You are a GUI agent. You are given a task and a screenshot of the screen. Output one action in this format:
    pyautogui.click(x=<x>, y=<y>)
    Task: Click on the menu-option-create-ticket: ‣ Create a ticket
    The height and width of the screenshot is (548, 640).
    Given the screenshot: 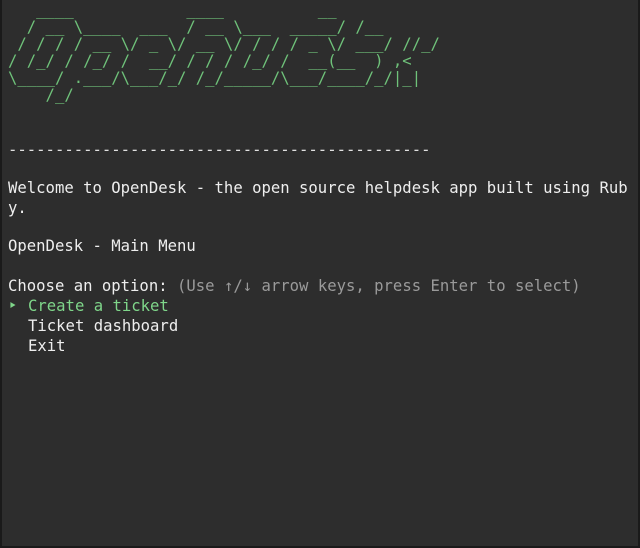 What is the action you would take?
    pyautogui.click(x=88, y=306)
    